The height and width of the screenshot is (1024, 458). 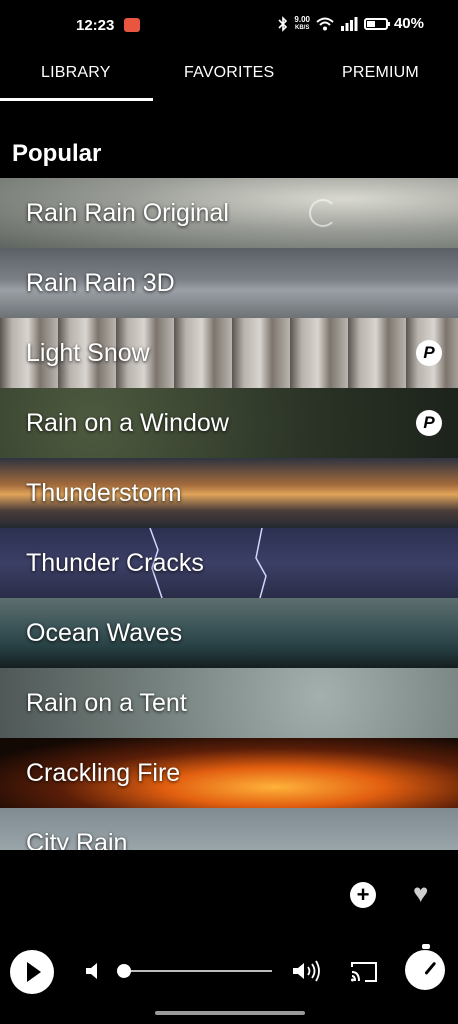 What do you see at coordinates (106, 703) in the screenshot?
I see `sound-item-label: Rain on a Tent` at bounding box center [106, 703].